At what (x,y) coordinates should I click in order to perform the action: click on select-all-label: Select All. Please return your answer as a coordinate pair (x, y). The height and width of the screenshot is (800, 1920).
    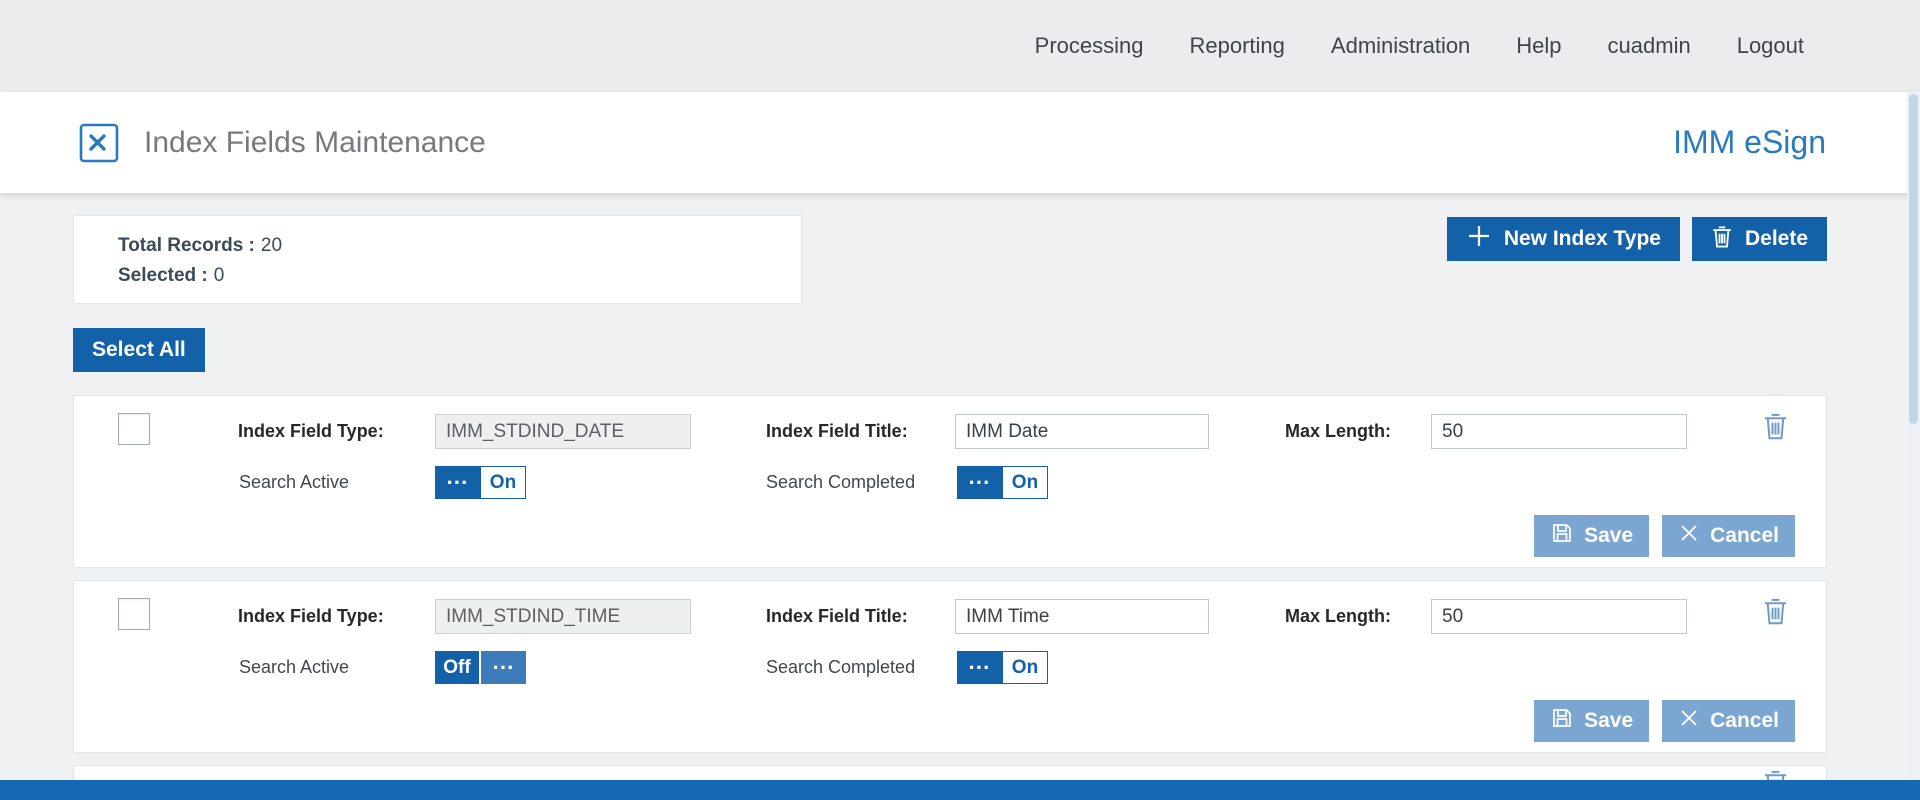
    Looking at the image, I should click on (139, 349).